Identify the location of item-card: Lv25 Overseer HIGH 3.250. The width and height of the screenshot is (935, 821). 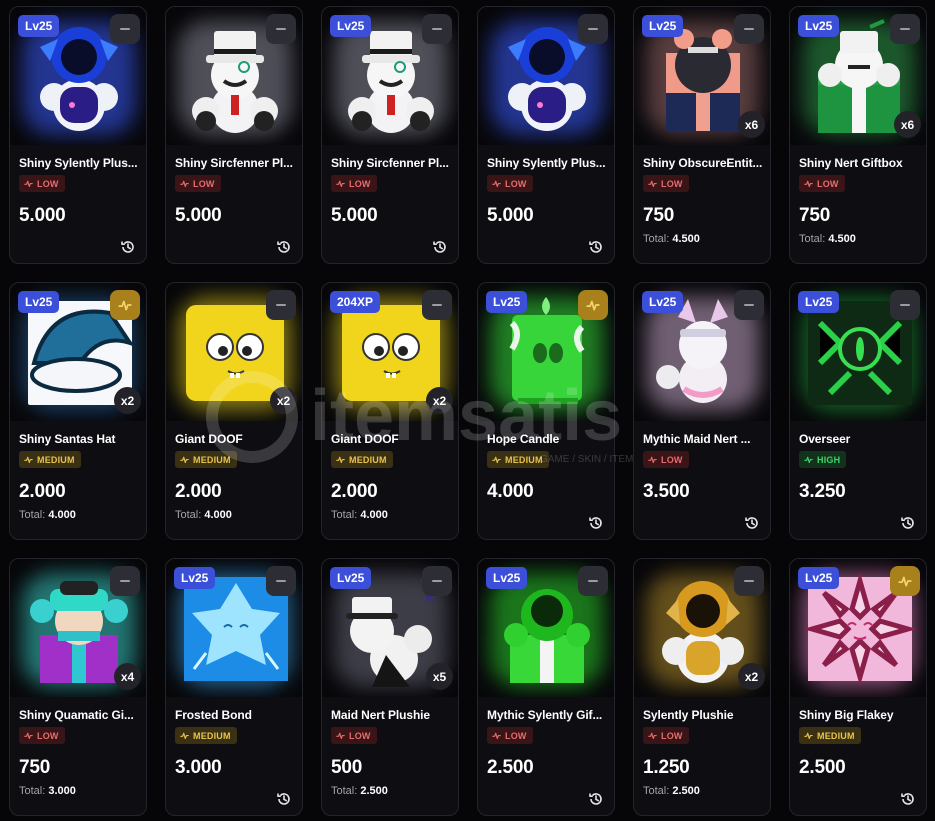
(858, 411).